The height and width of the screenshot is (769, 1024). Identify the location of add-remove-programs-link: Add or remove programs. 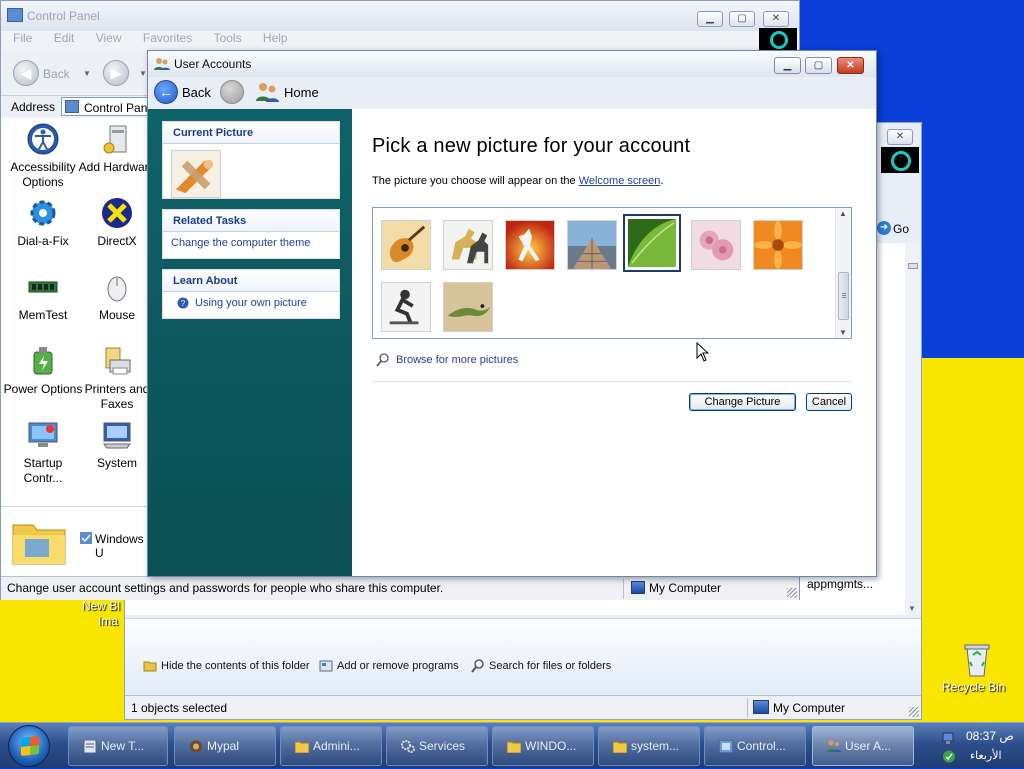
(389, 666).